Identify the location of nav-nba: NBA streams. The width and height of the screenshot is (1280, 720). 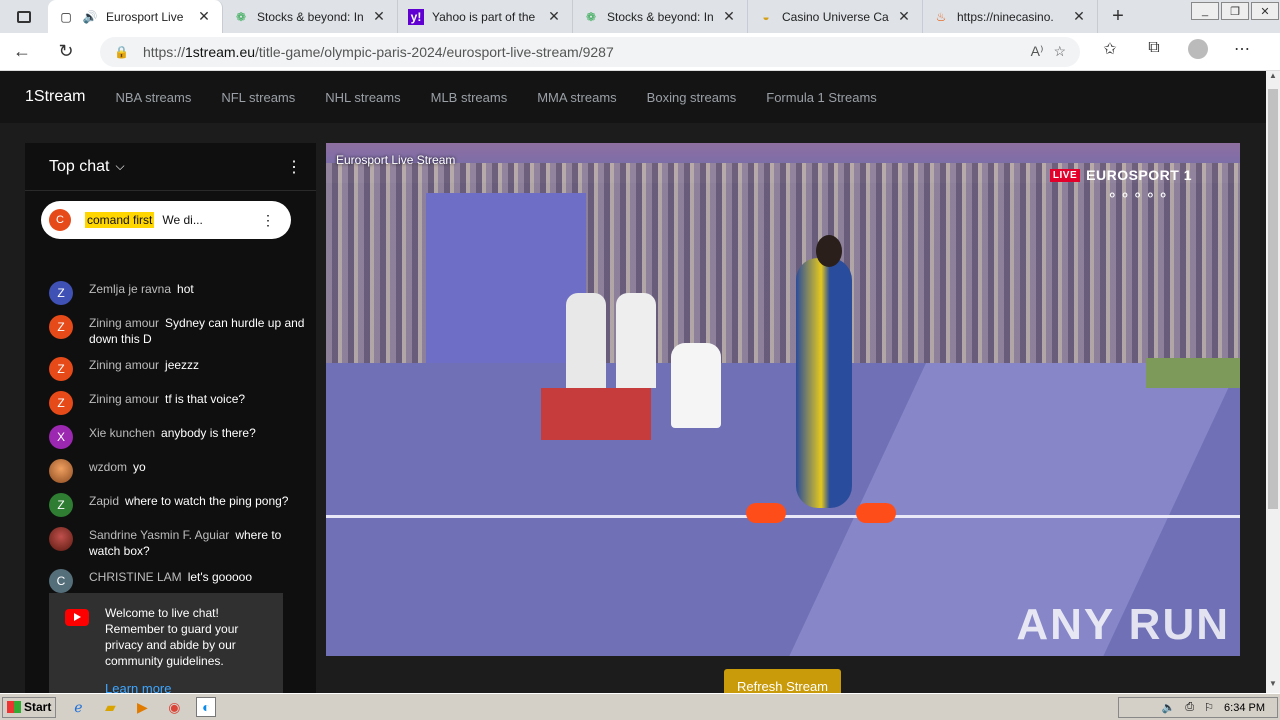
(153, 97).